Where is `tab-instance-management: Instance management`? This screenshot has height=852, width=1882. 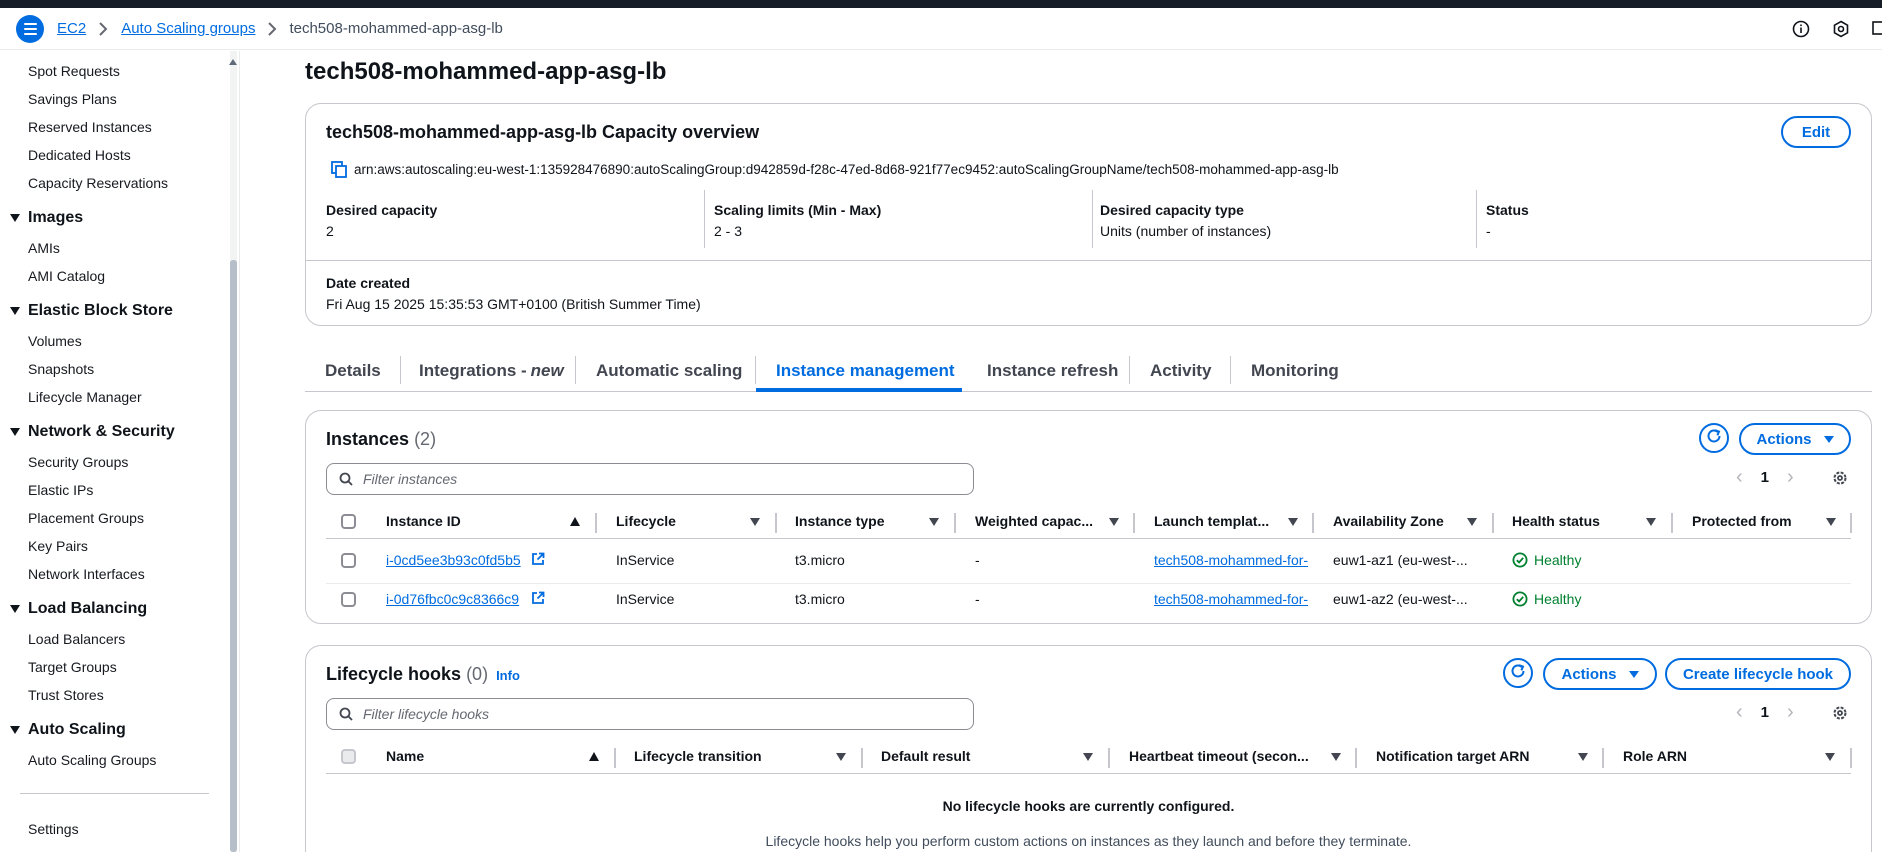 tab-instance-management: Instance management is located at coordinates (865, 371).